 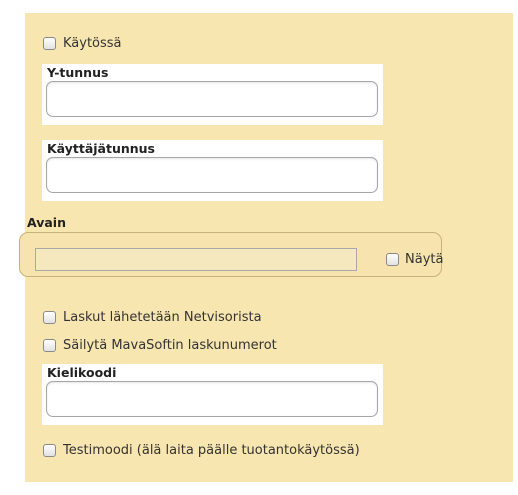 What do you see at coordinates (424, 259) in the screenshot?
I see `show-key-label: Näytä` at bounding box center [424, 259].